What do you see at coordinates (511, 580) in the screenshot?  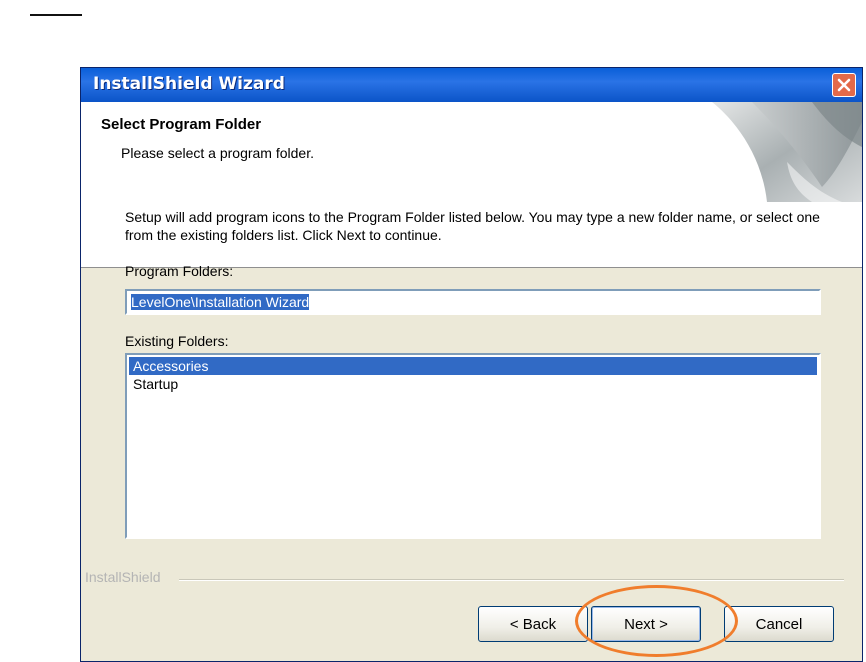 I see `brand-divider` at bounding box center [511, 580].